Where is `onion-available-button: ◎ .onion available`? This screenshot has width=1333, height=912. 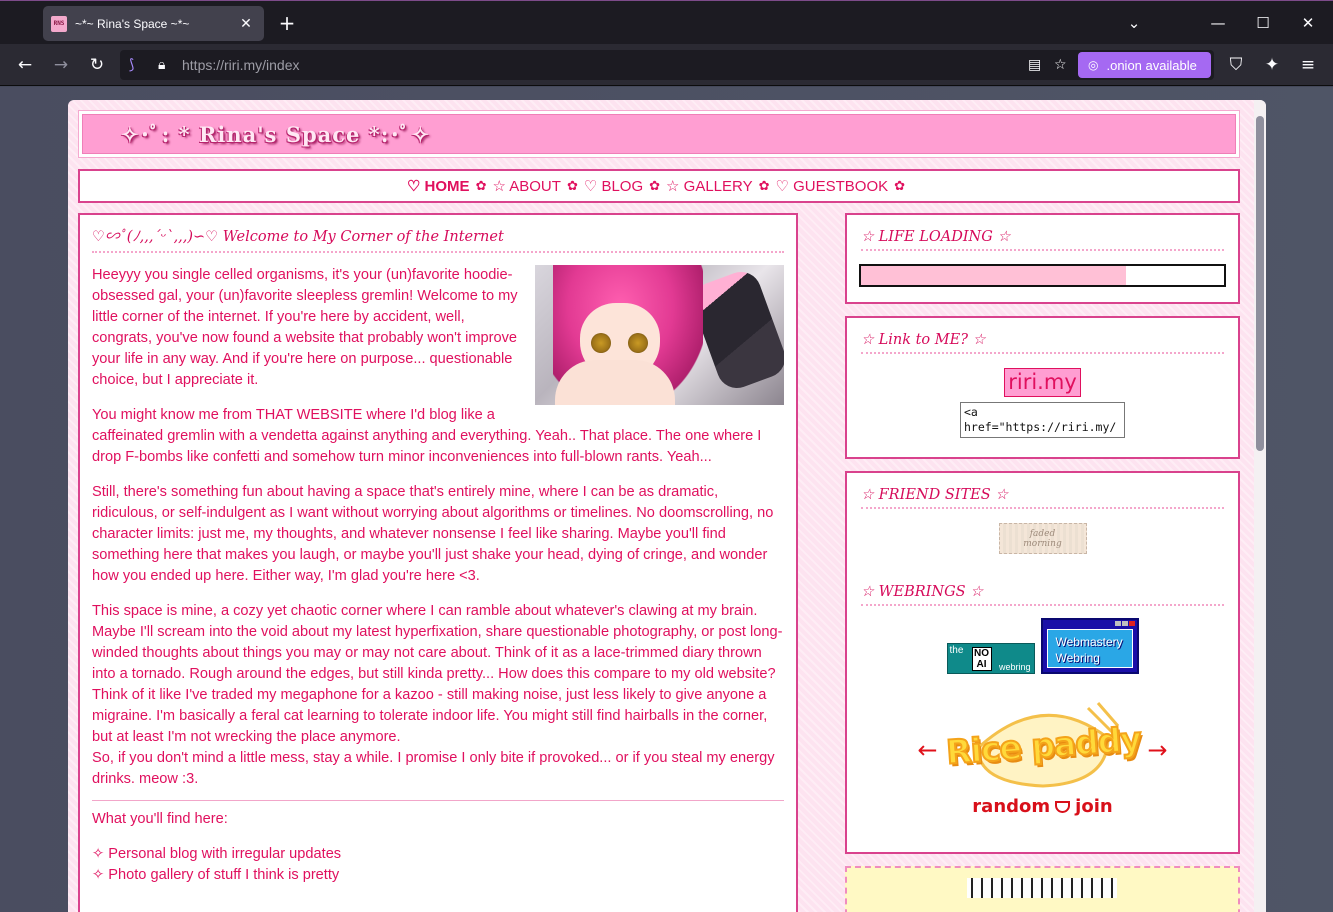 onion-available-button: ◎ .onion available is located at coordinates (1144, 65).